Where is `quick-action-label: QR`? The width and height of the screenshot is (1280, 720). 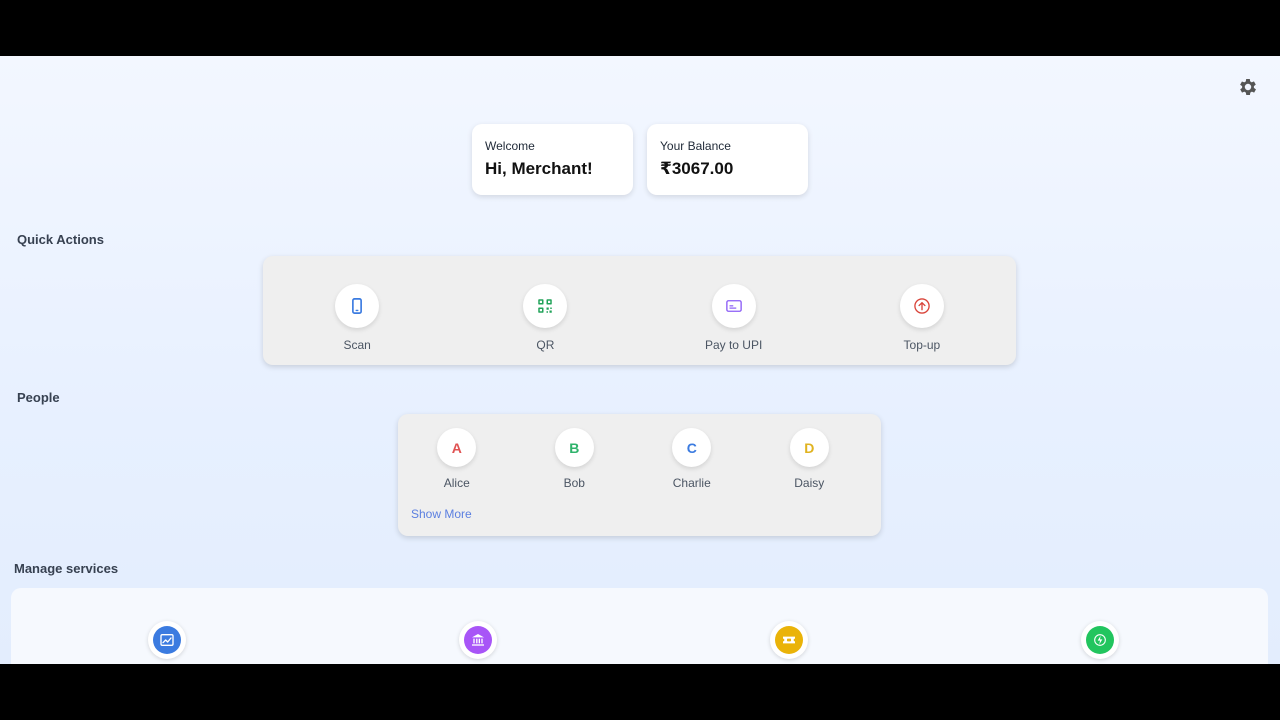
quick-action-label: QR is located at coordinates (545, 345).